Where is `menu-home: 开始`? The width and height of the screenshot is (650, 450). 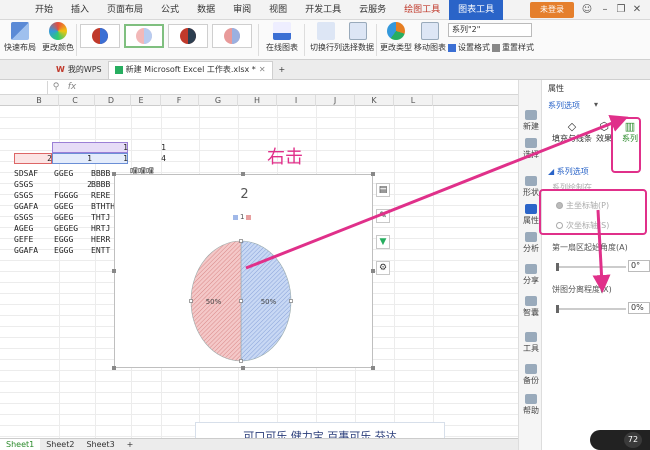 menu-home: 开始 is located at coordinates (44, 10).